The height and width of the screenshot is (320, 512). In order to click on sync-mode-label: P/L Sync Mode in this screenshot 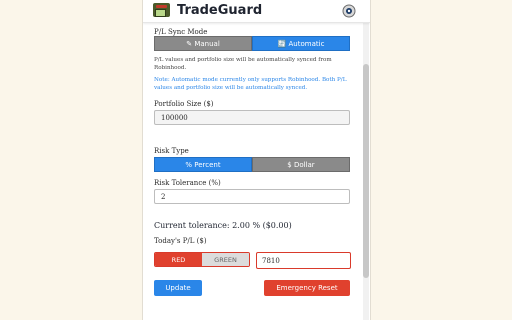, I will do `click(181, 32)`.